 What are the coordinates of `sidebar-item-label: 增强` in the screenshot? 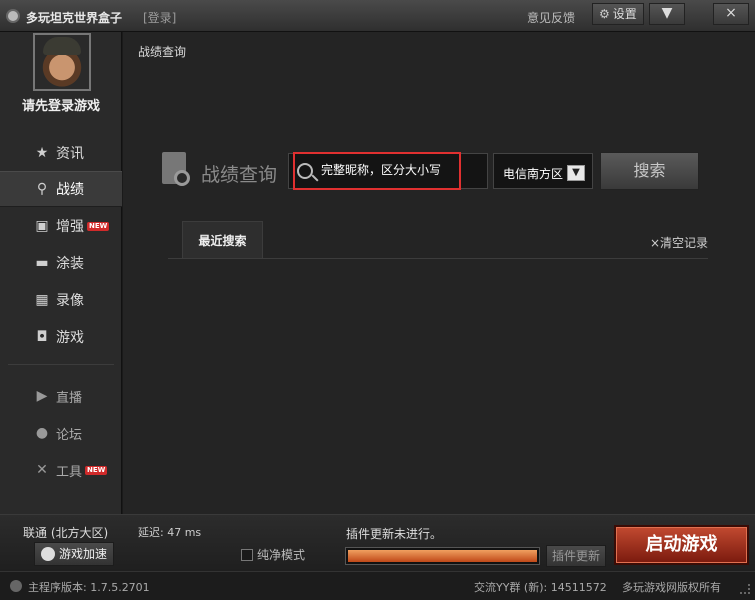 It's located at (70, 227).